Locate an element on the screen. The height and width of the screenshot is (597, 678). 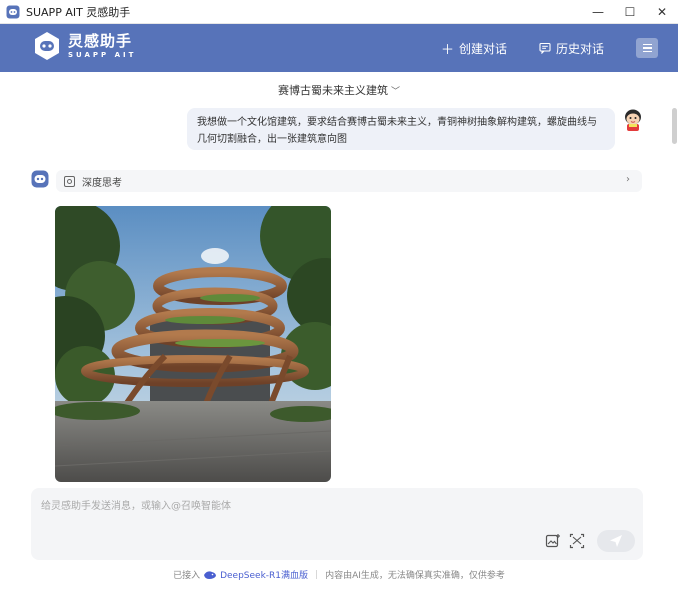
logo-subtitle: SUAPP AIT is located at coordinates (102, 54).